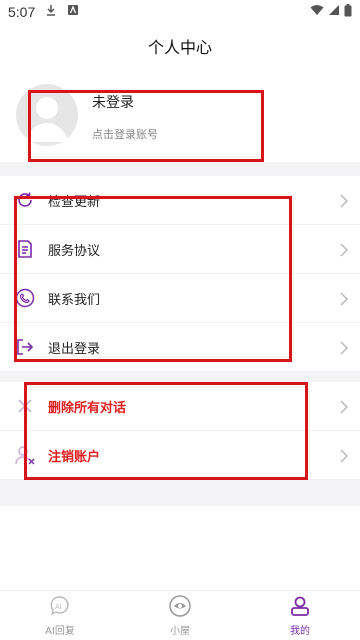 The width and height of the screenshot is (360, 640). I want to click on delete-all-conversations-item: 删除所有对话, so click(180, 406).